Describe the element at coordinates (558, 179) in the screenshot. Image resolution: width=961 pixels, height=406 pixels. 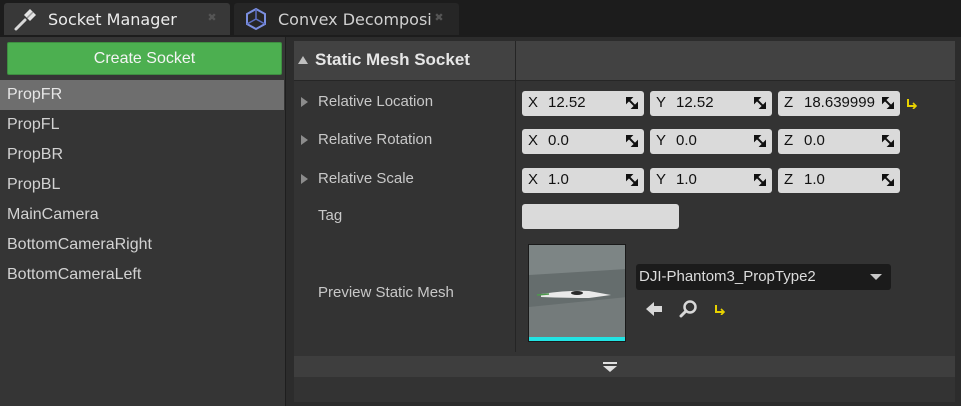
I see `scale-x-value: 1.0` at that location.